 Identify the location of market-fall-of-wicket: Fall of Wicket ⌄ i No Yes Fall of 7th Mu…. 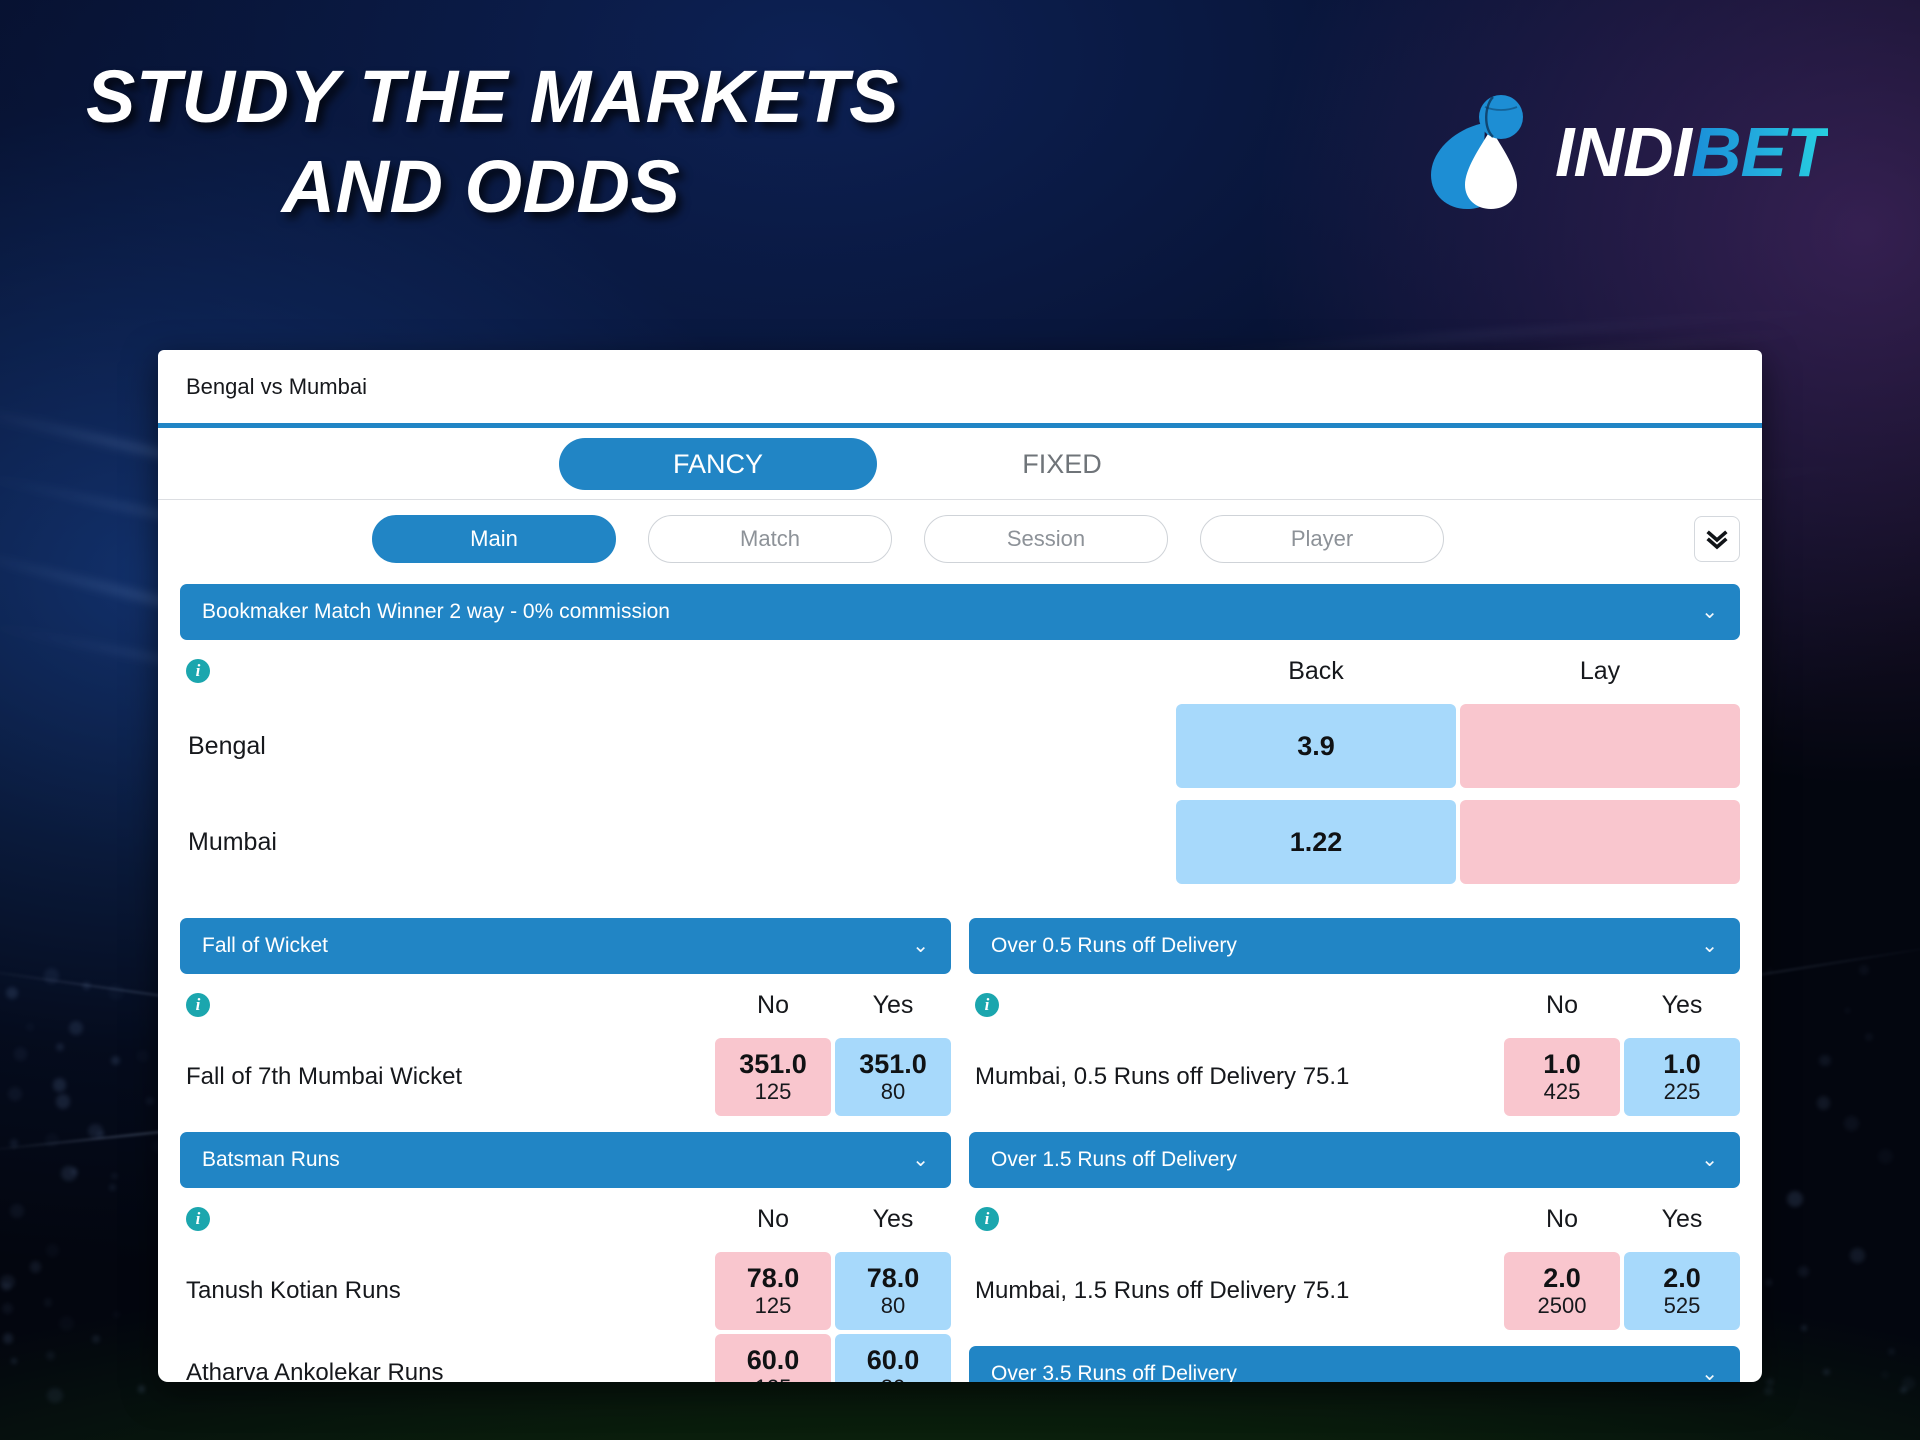
(565, 1018).